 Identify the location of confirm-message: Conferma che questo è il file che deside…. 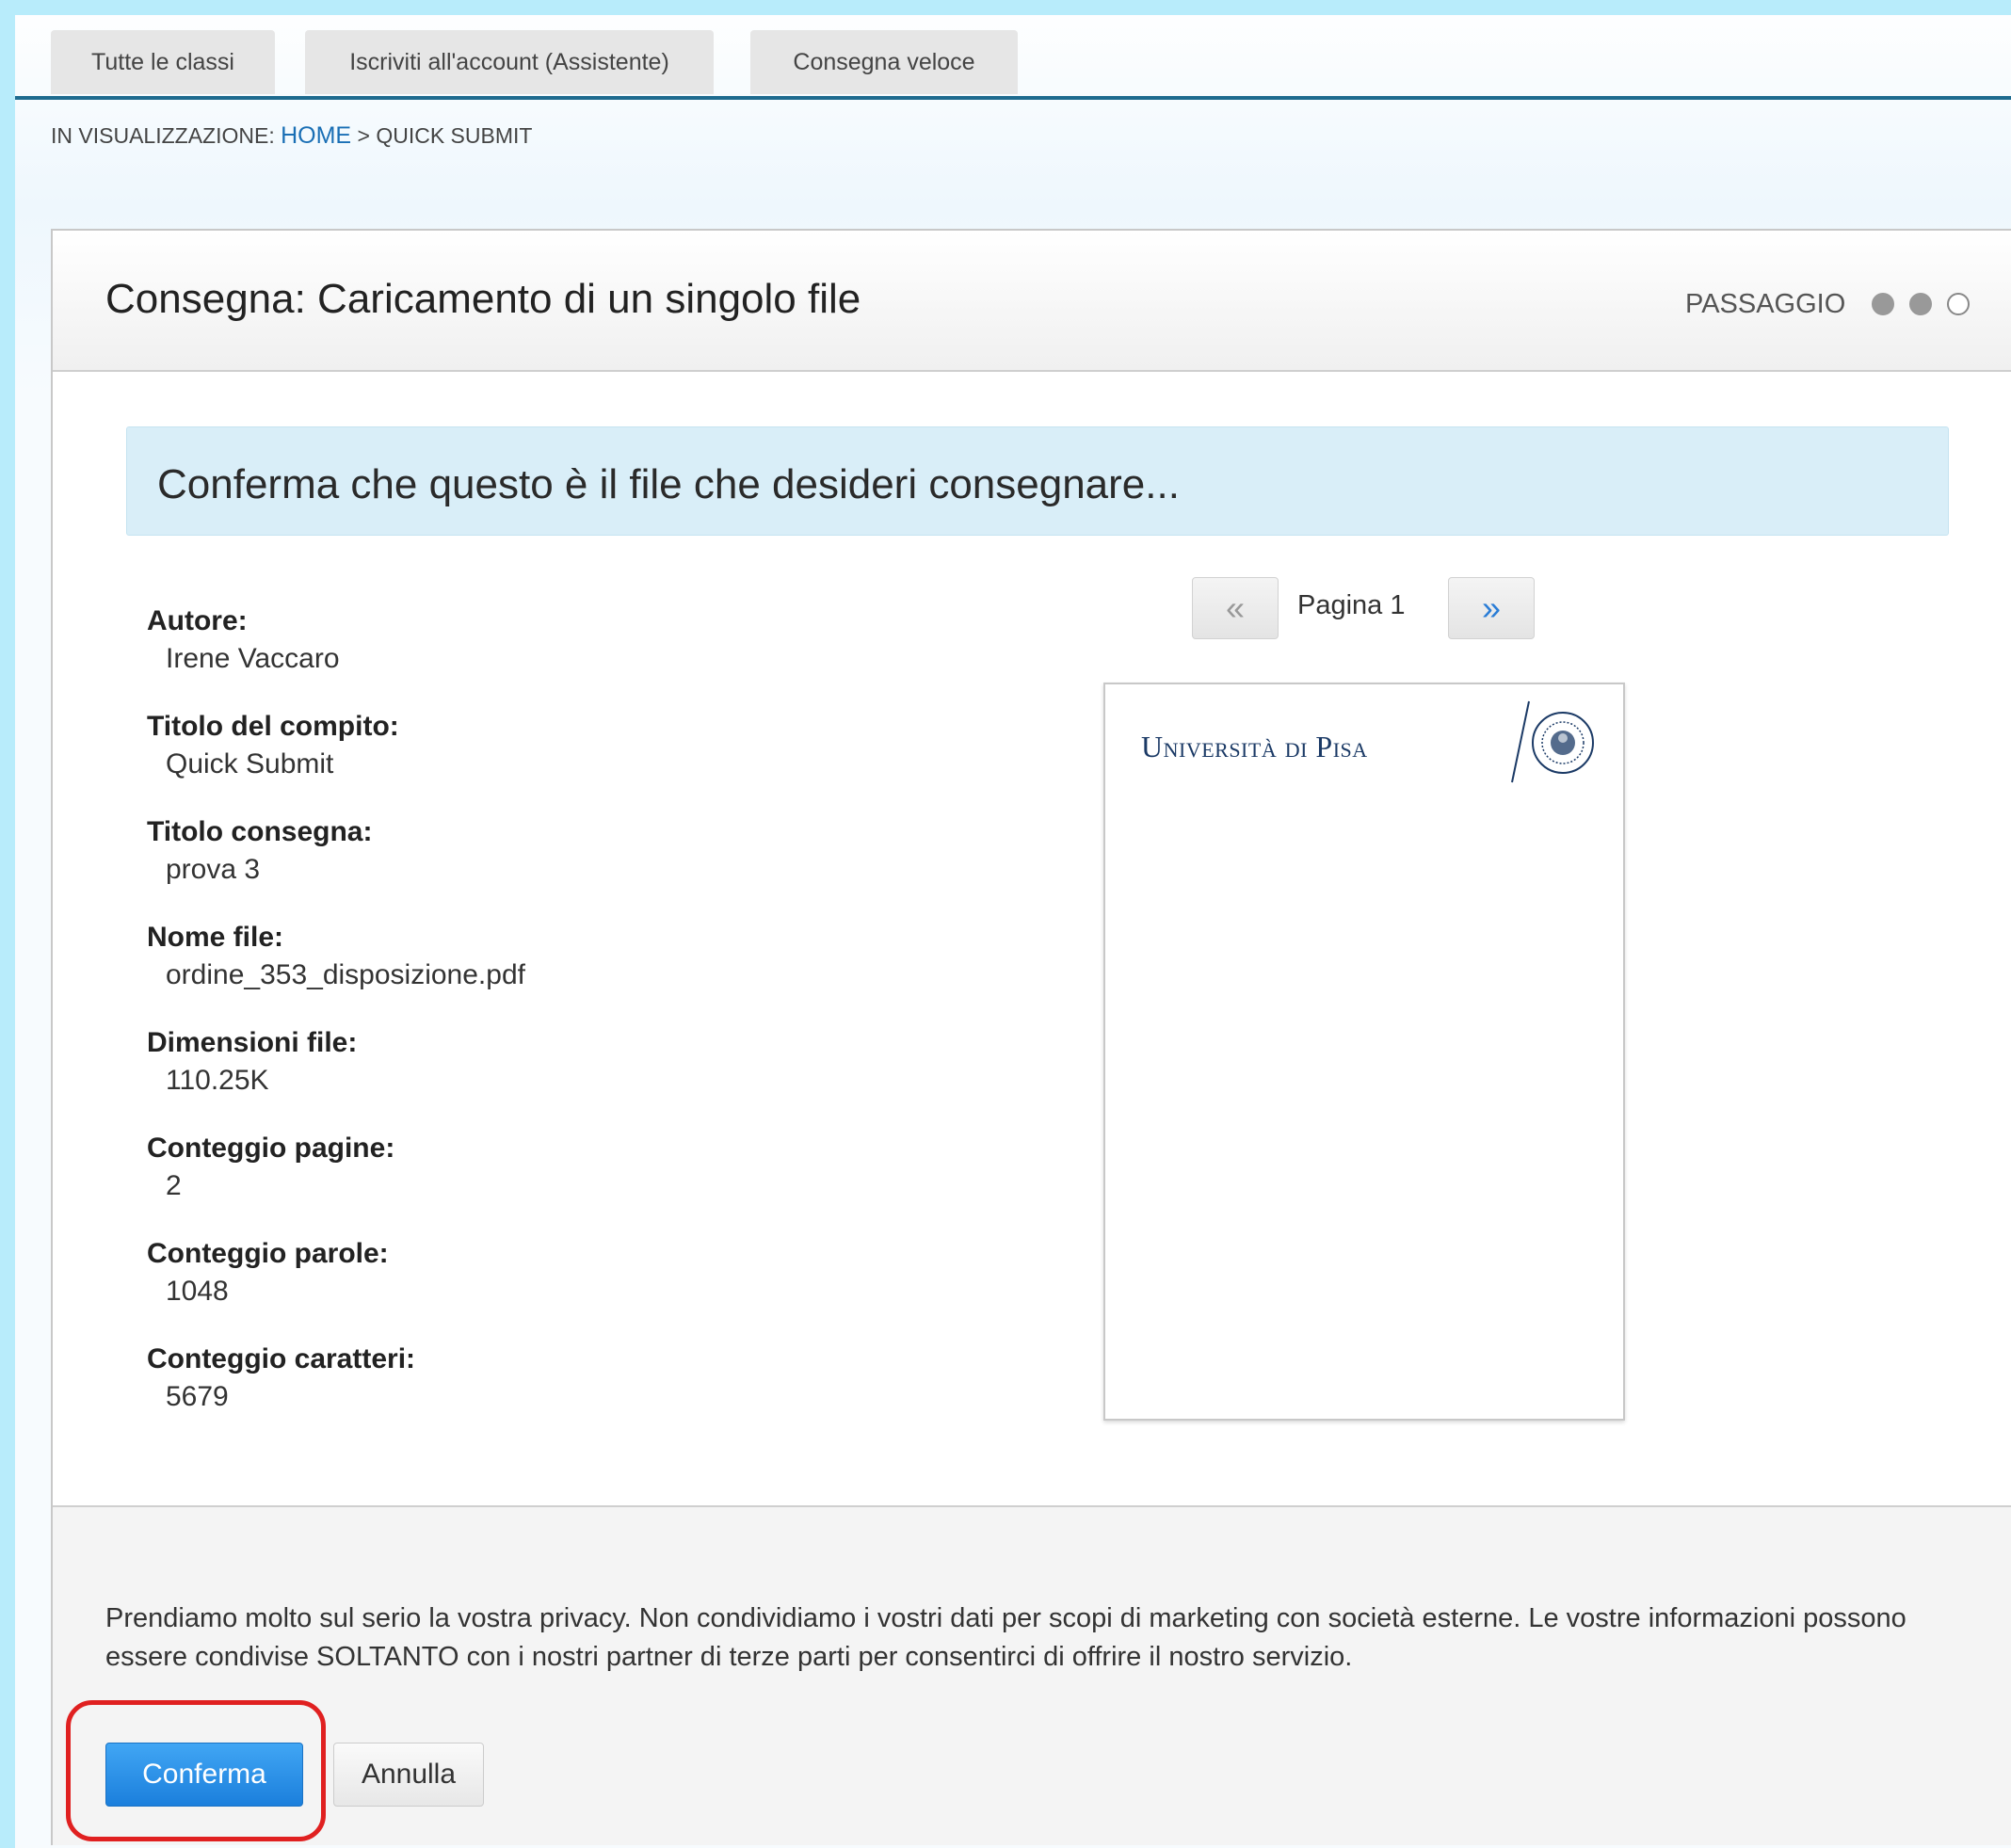
(668, 484).